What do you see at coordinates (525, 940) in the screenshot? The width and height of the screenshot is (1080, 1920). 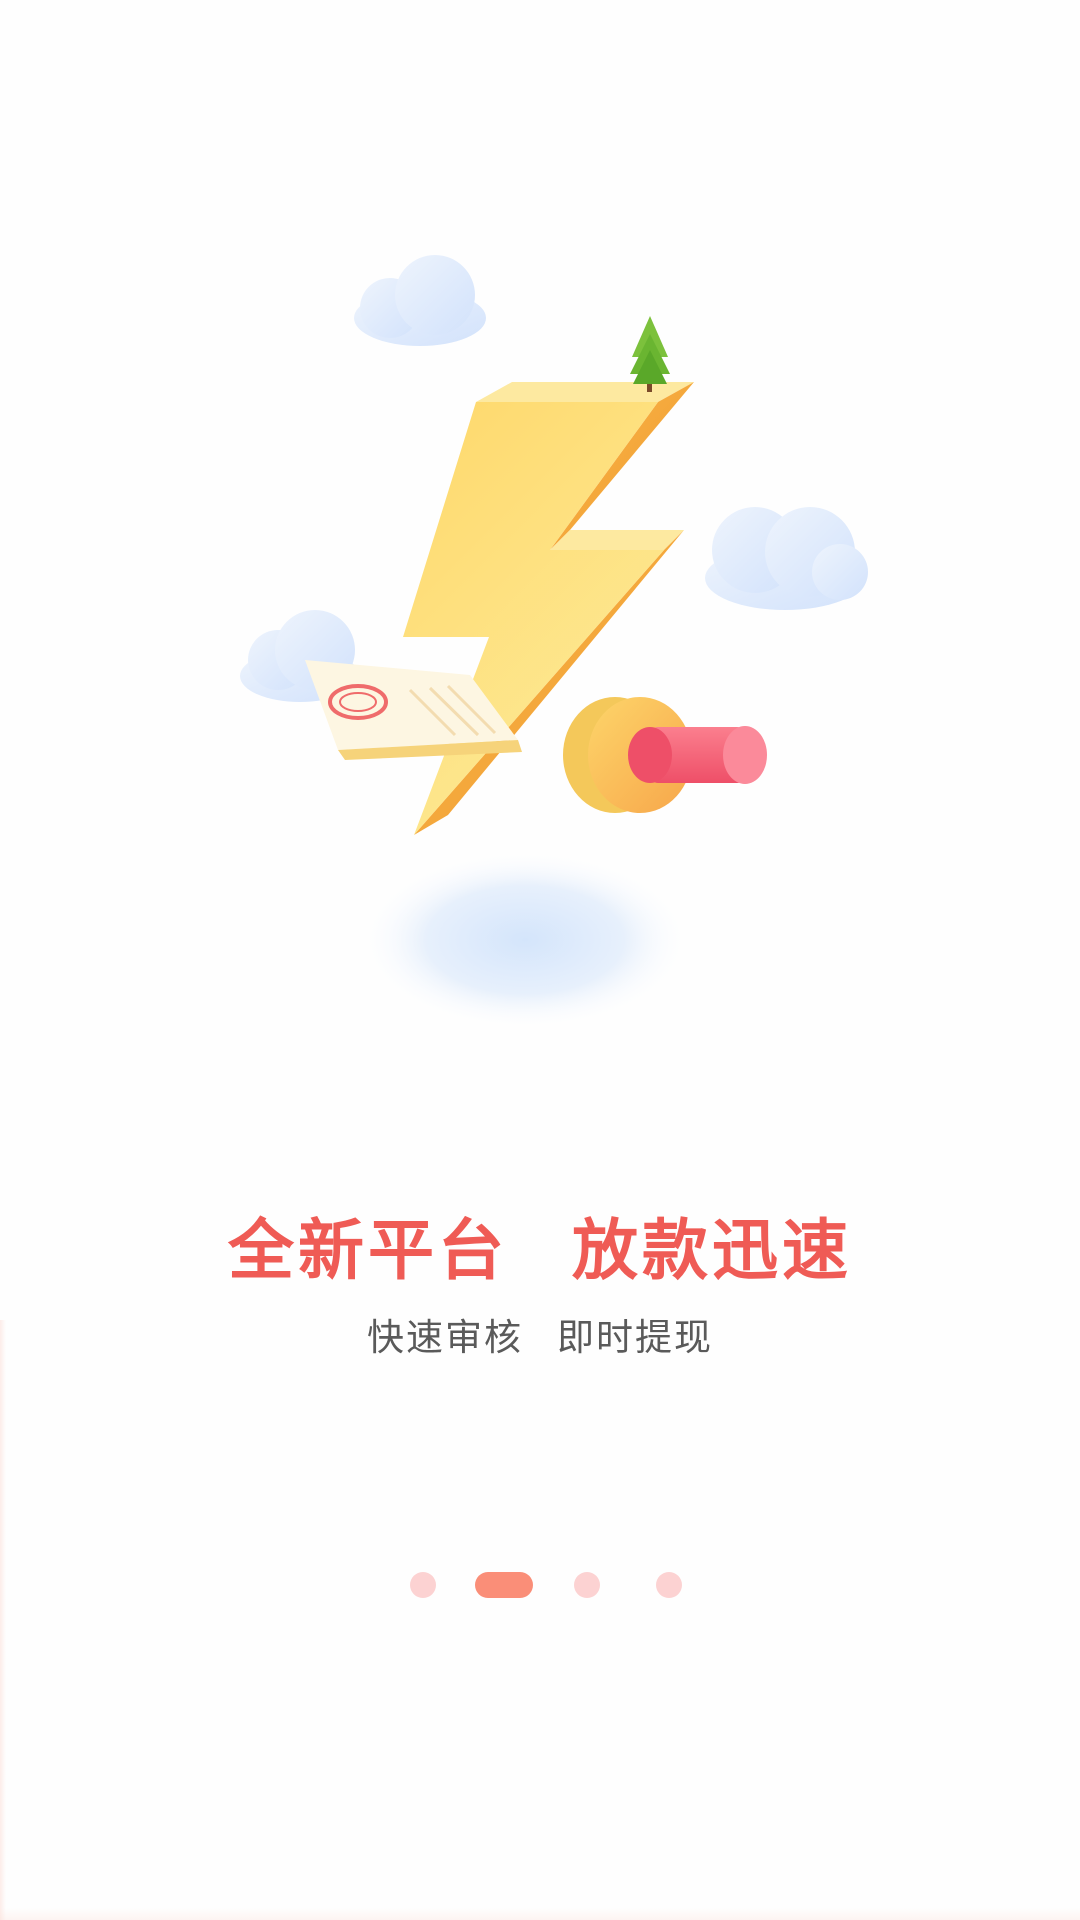 I see `ground-shadow` at bounding box center [525, 940].